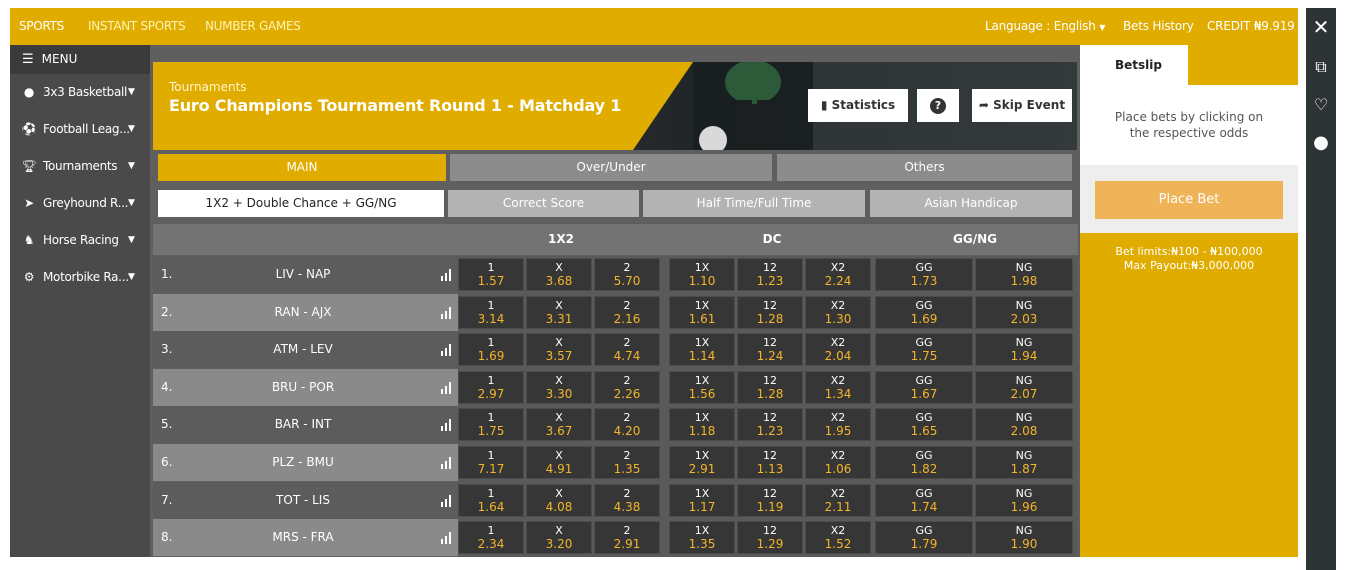  What do you see at coordinates (559, 500) in the screenshot?
I see `odds-button: X 4.08` at bounding box center [559, 500].